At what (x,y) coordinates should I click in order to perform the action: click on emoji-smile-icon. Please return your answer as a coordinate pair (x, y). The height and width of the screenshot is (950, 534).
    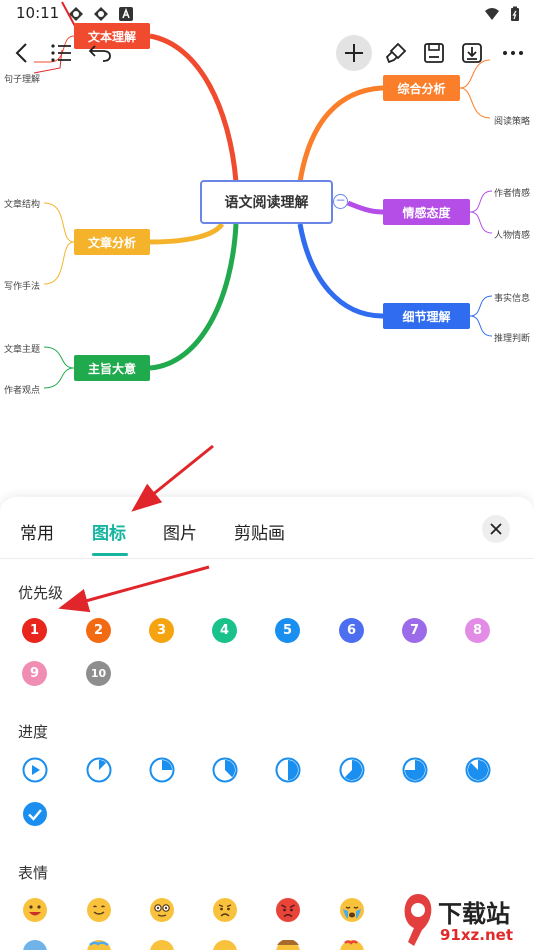
    Looking at the image, I should click on (99, 910).